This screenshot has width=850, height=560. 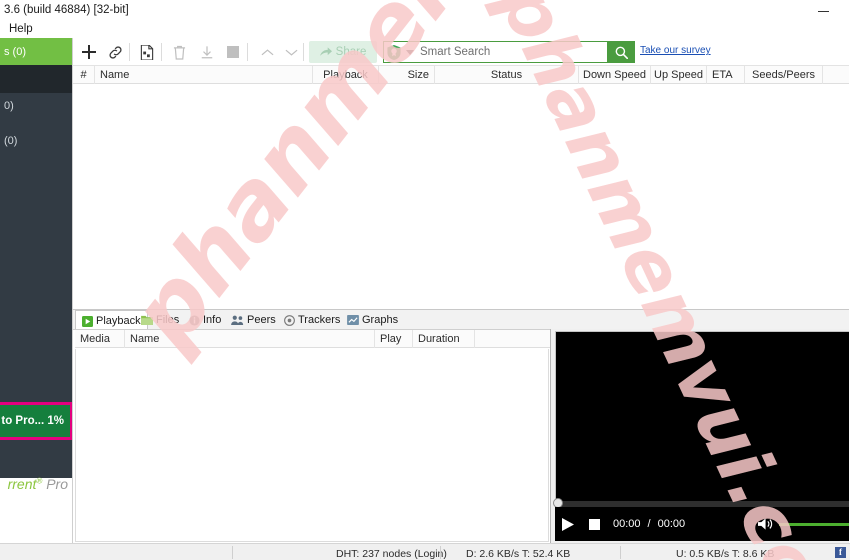 What do you see at coordinates (289, 320) in the screenshot?
I see `target-icon` at bounding box center [289, 320].